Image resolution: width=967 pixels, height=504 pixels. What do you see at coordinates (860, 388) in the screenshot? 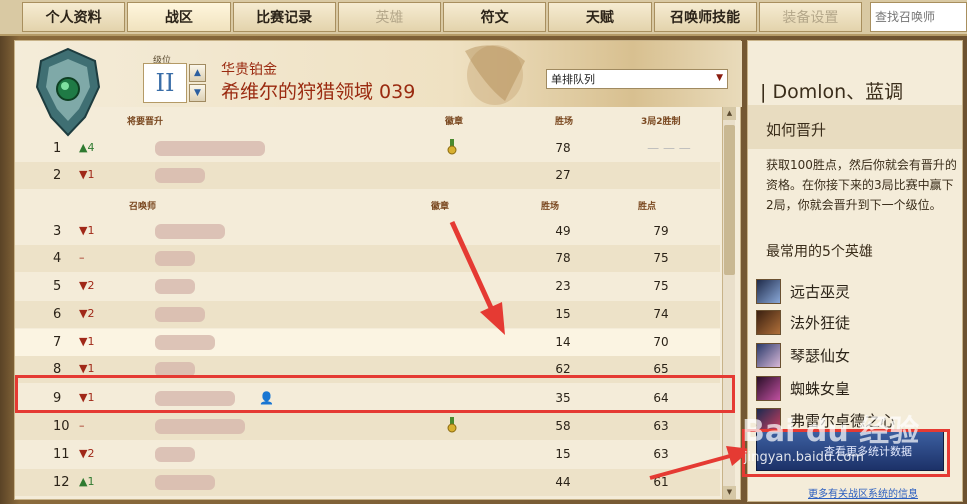
I see `champion-item: 蜘蛛女皇` at bounding box center [860, 388].